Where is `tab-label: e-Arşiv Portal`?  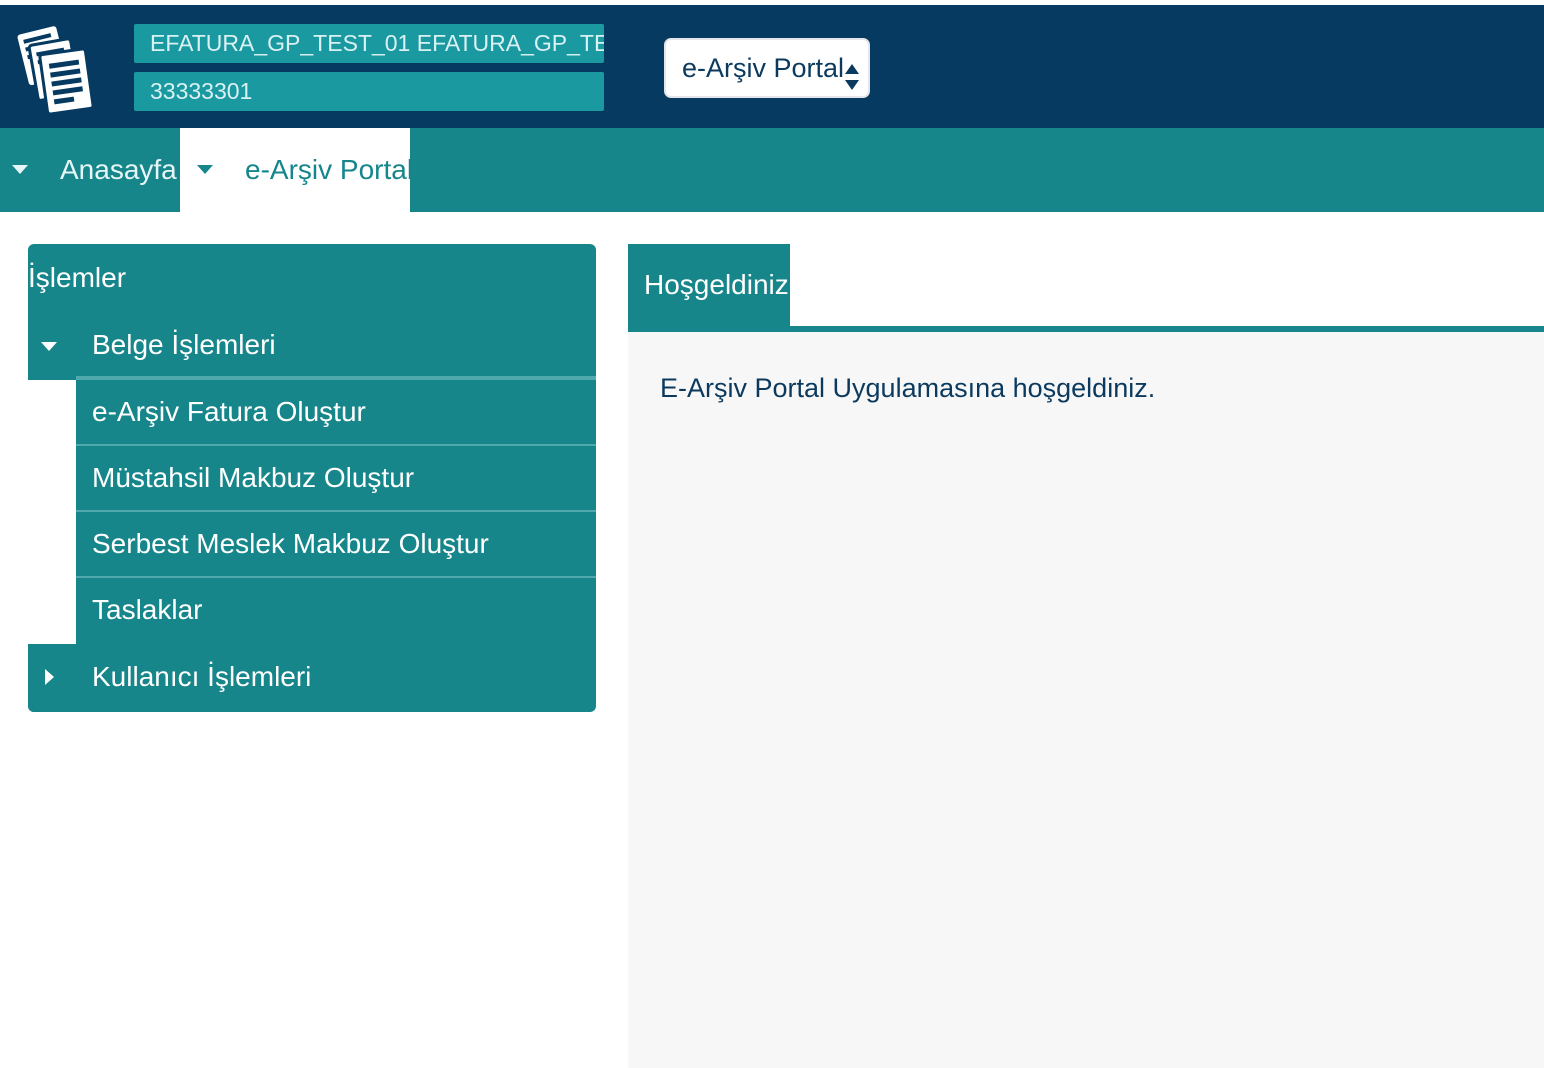
tab-label: e-Arşiv Portal is located at coordinates (329, 169).